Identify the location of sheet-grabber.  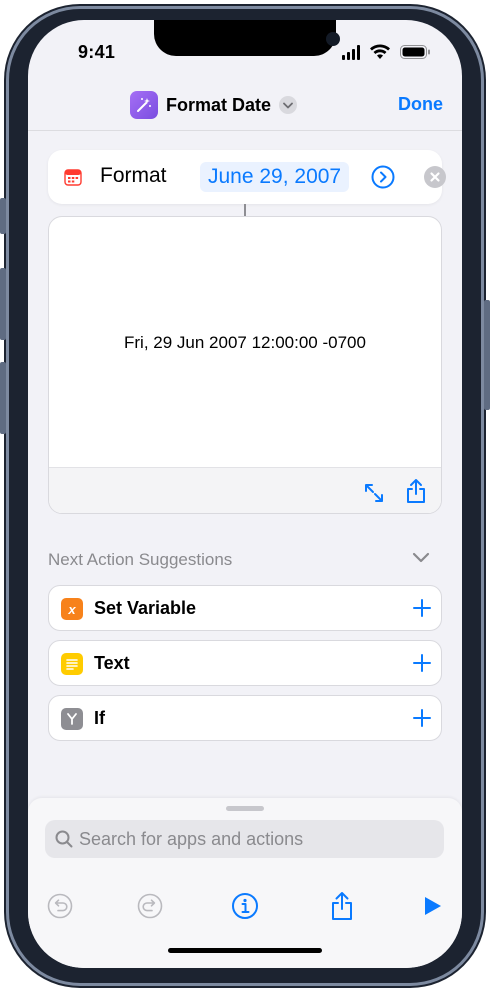
(245, 808).